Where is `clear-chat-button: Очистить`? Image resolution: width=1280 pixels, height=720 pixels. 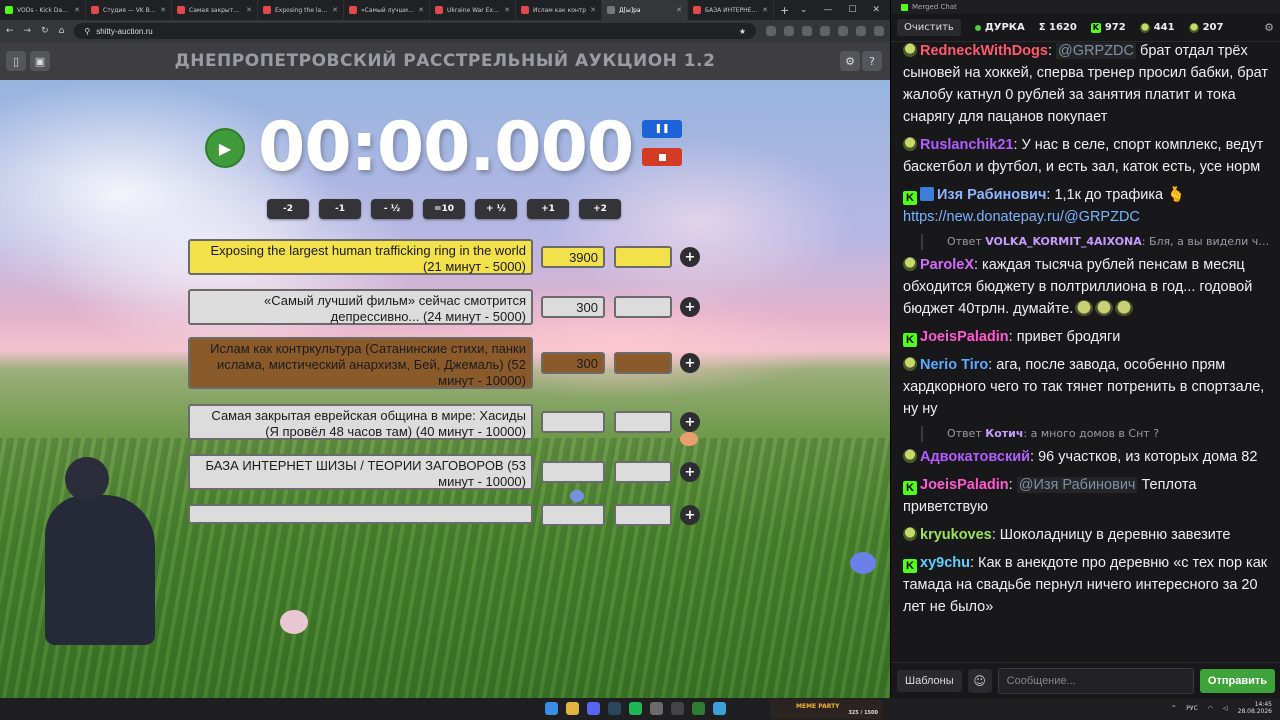
clear-chat-button: Очистить is located at coordinates (929, 27).